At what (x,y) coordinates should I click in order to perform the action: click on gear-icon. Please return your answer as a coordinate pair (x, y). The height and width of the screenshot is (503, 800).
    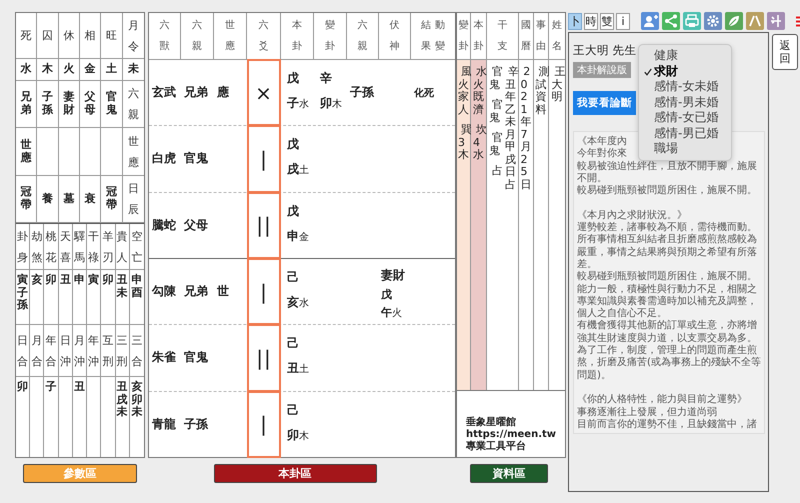
    Looking at the image, I should click on (713, 21).